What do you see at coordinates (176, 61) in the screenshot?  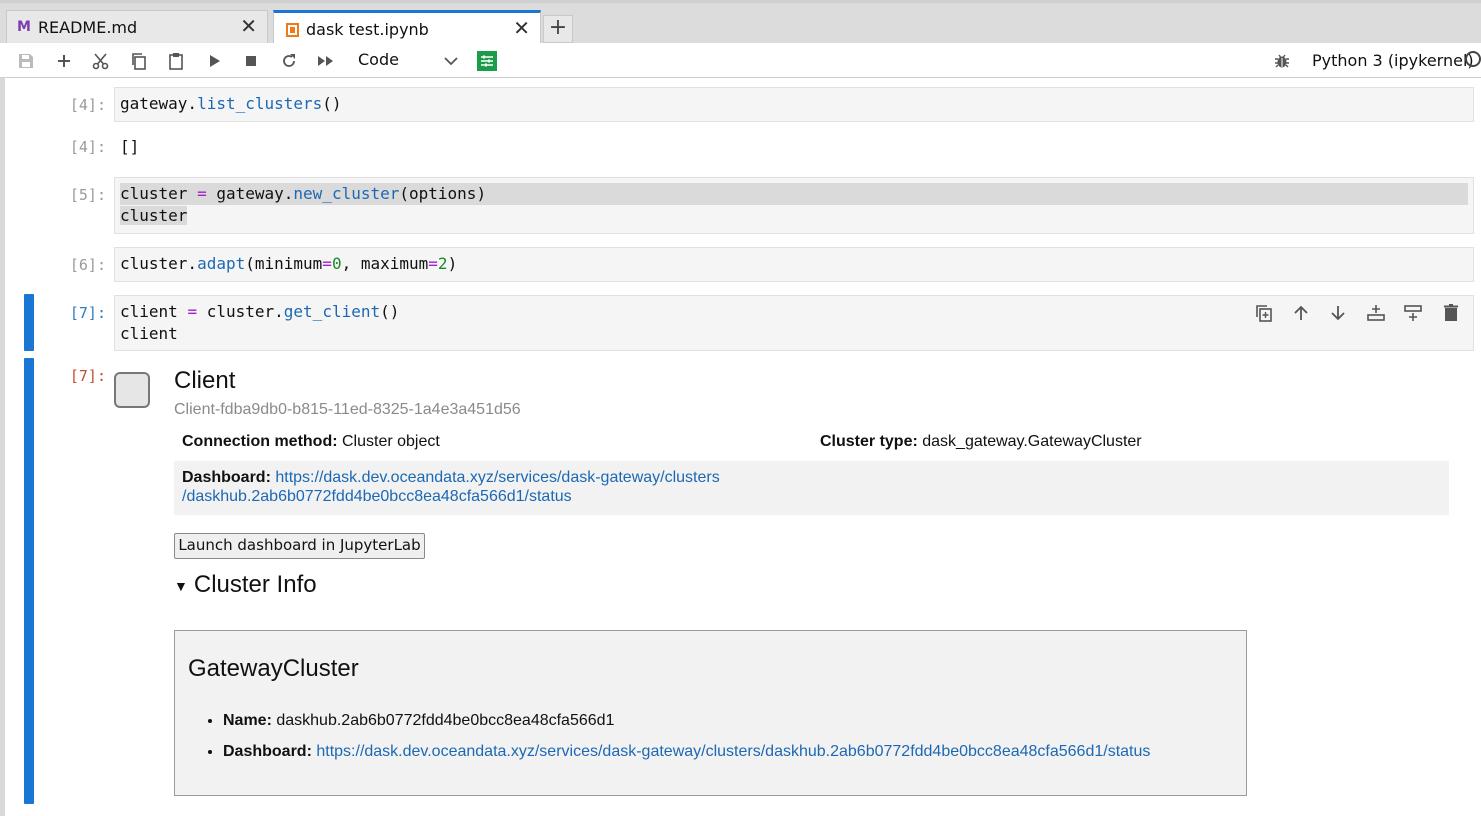 I see `paste-icon` at bounding box center [176, 61].